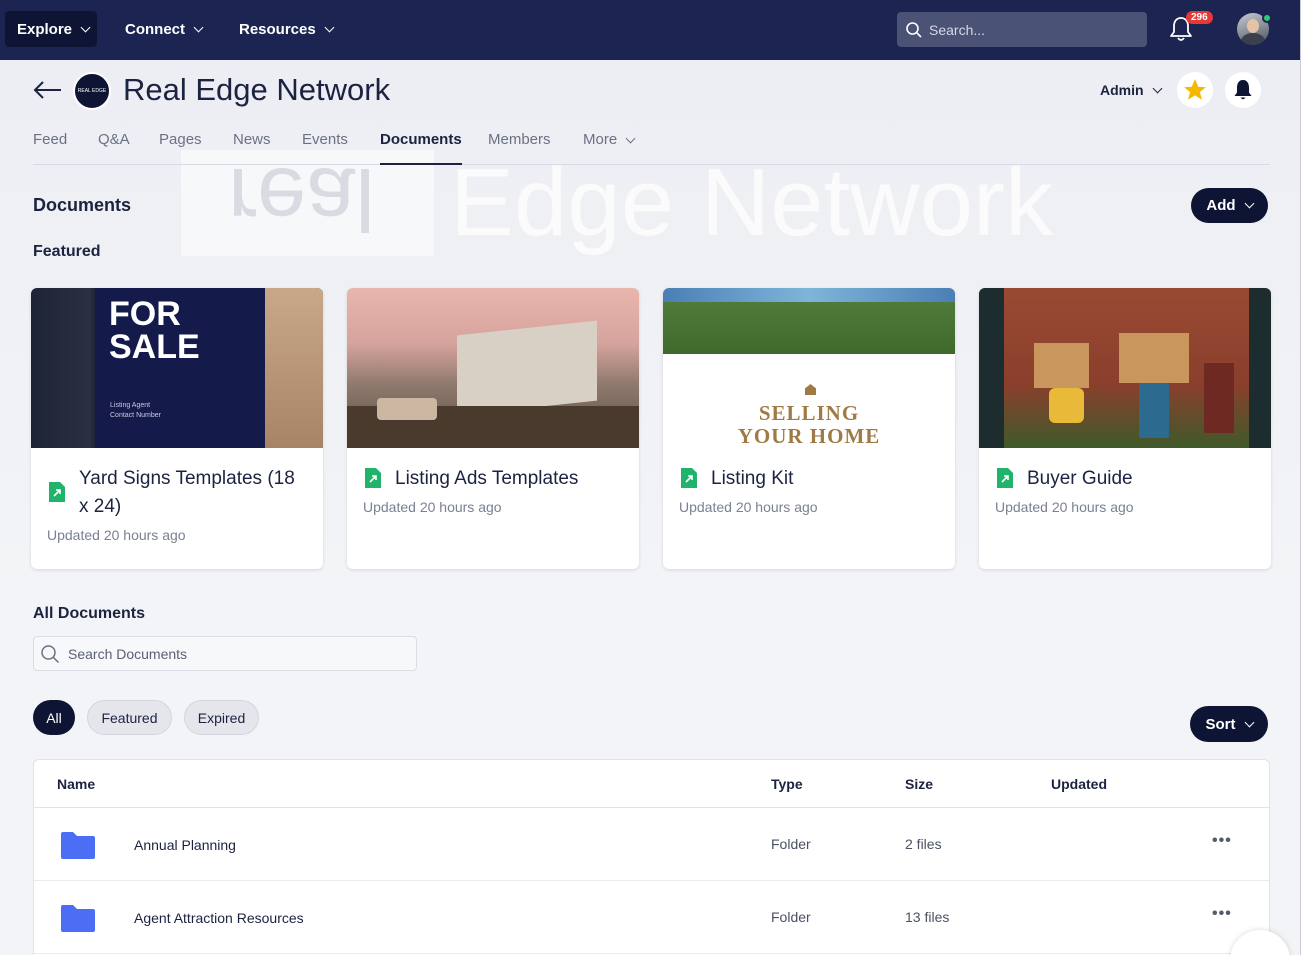  I want to click on sign-small-text-2: Contact Number, so click(135, 415).